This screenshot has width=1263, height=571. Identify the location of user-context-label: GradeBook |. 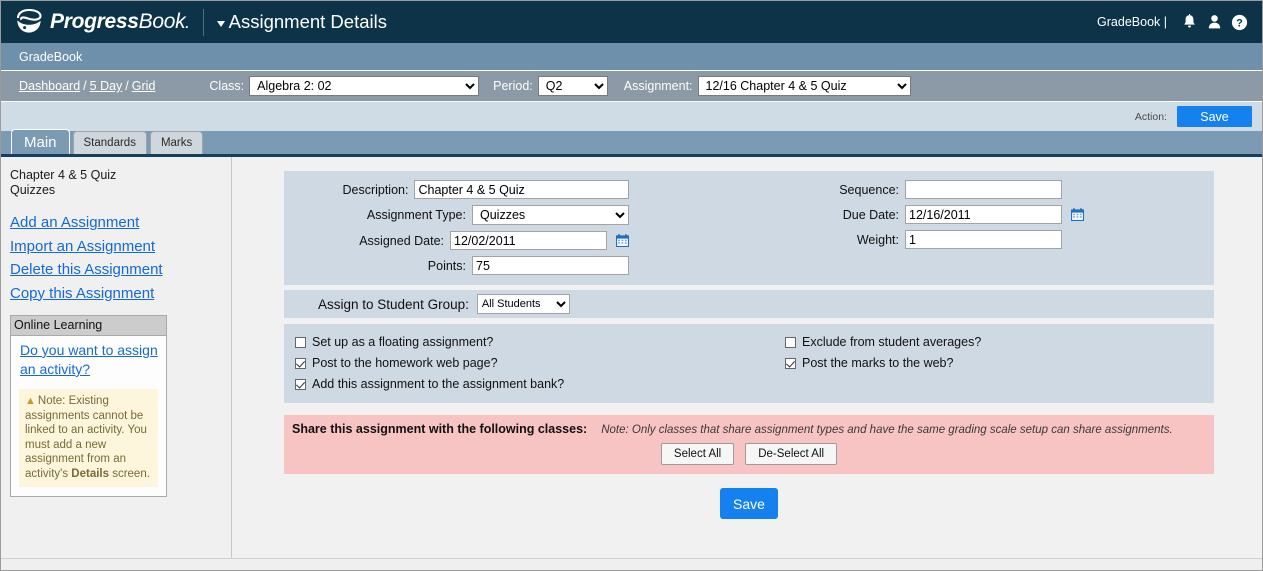
(1132, 22).